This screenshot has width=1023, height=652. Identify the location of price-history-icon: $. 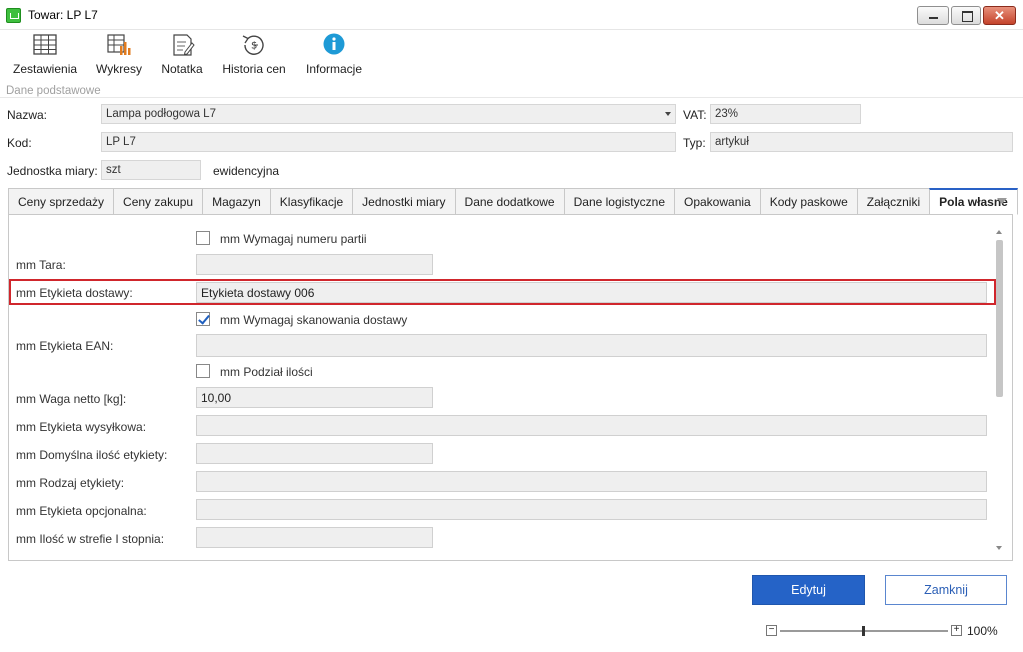
(254, 45).